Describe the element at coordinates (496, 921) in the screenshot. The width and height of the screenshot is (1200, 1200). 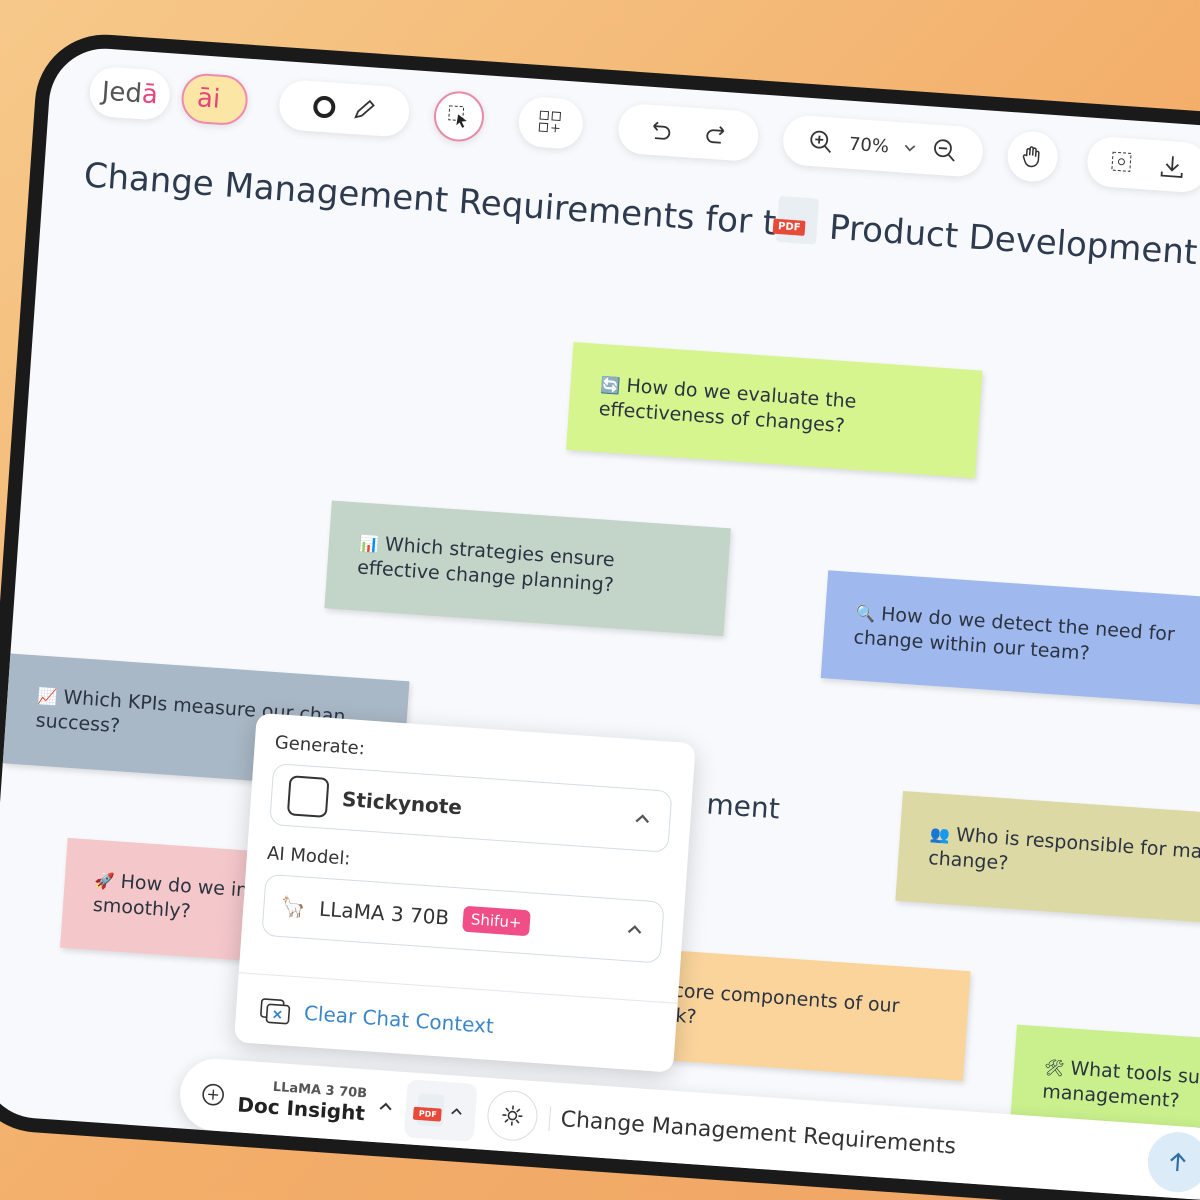
I see `plan-badge: Shifu+` at that location.